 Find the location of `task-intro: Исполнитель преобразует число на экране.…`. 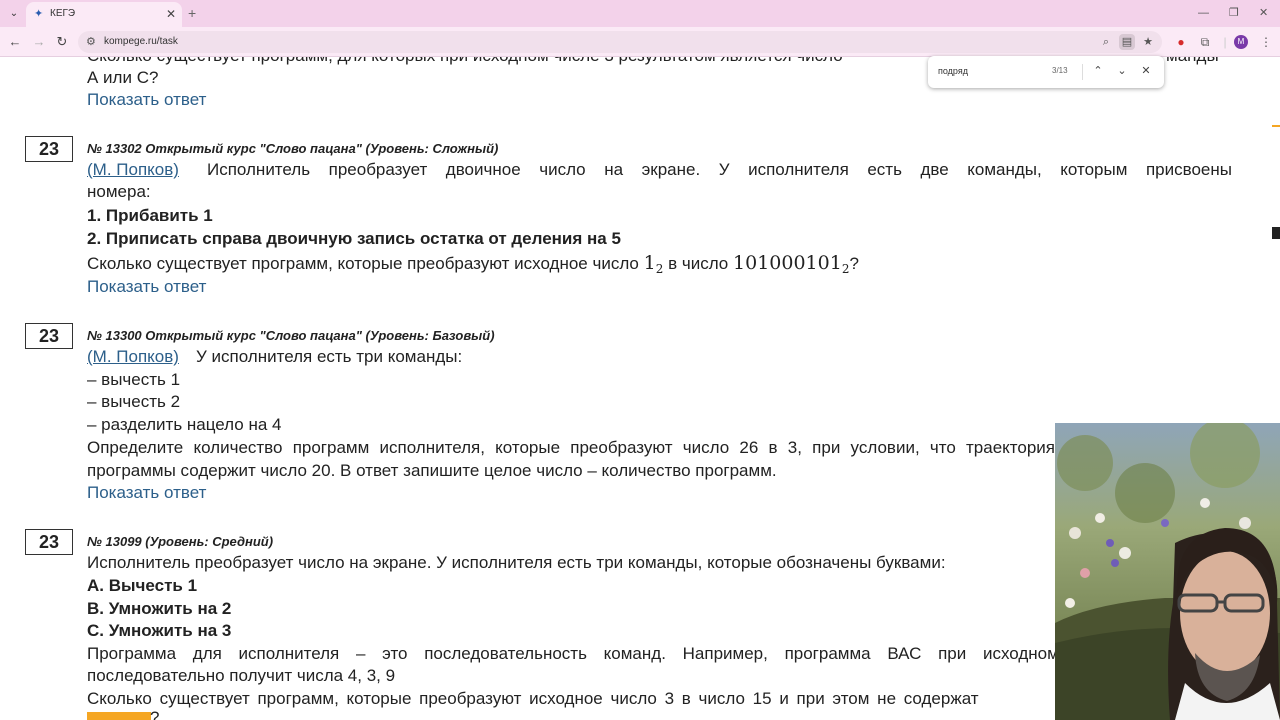

task-intro: Исполнитель преобразует число на экране.… is located at coordinates (516, 562).